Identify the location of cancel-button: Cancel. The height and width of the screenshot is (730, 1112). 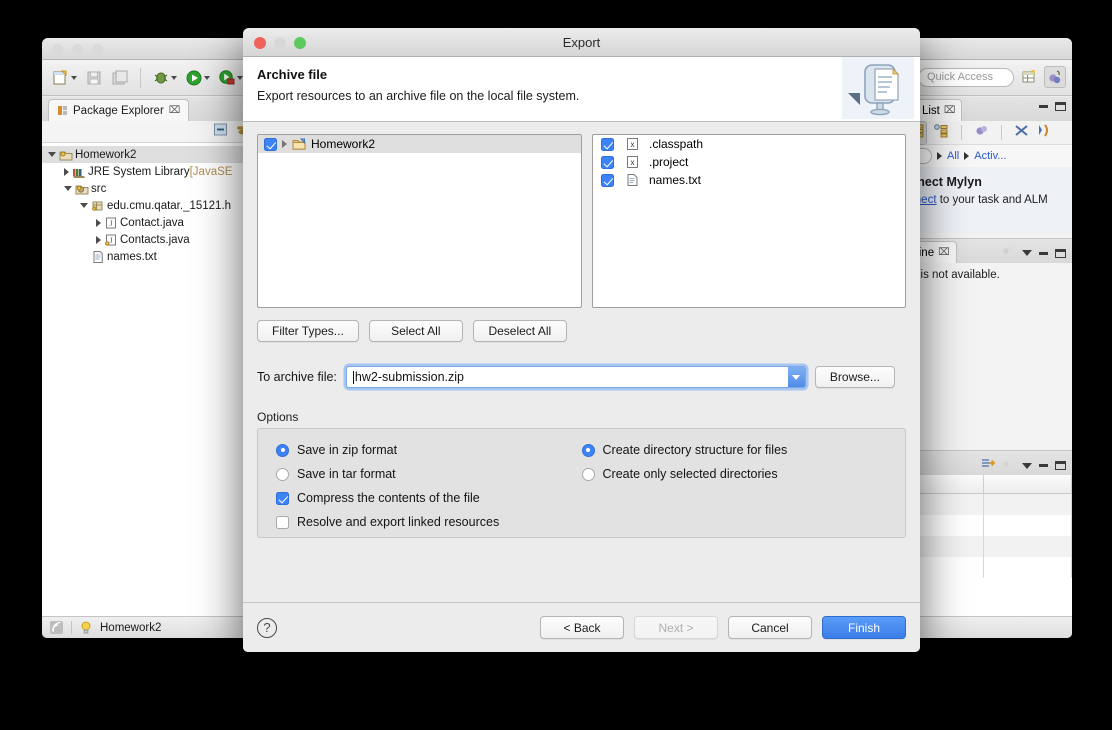
(770, 627).